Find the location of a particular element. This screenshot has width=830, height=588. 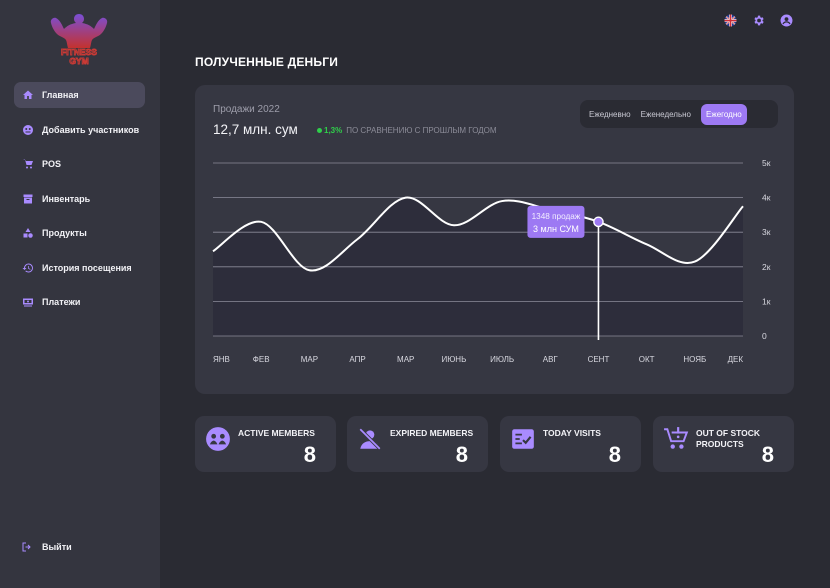

archive-icon is located at coordinates (27, 198).